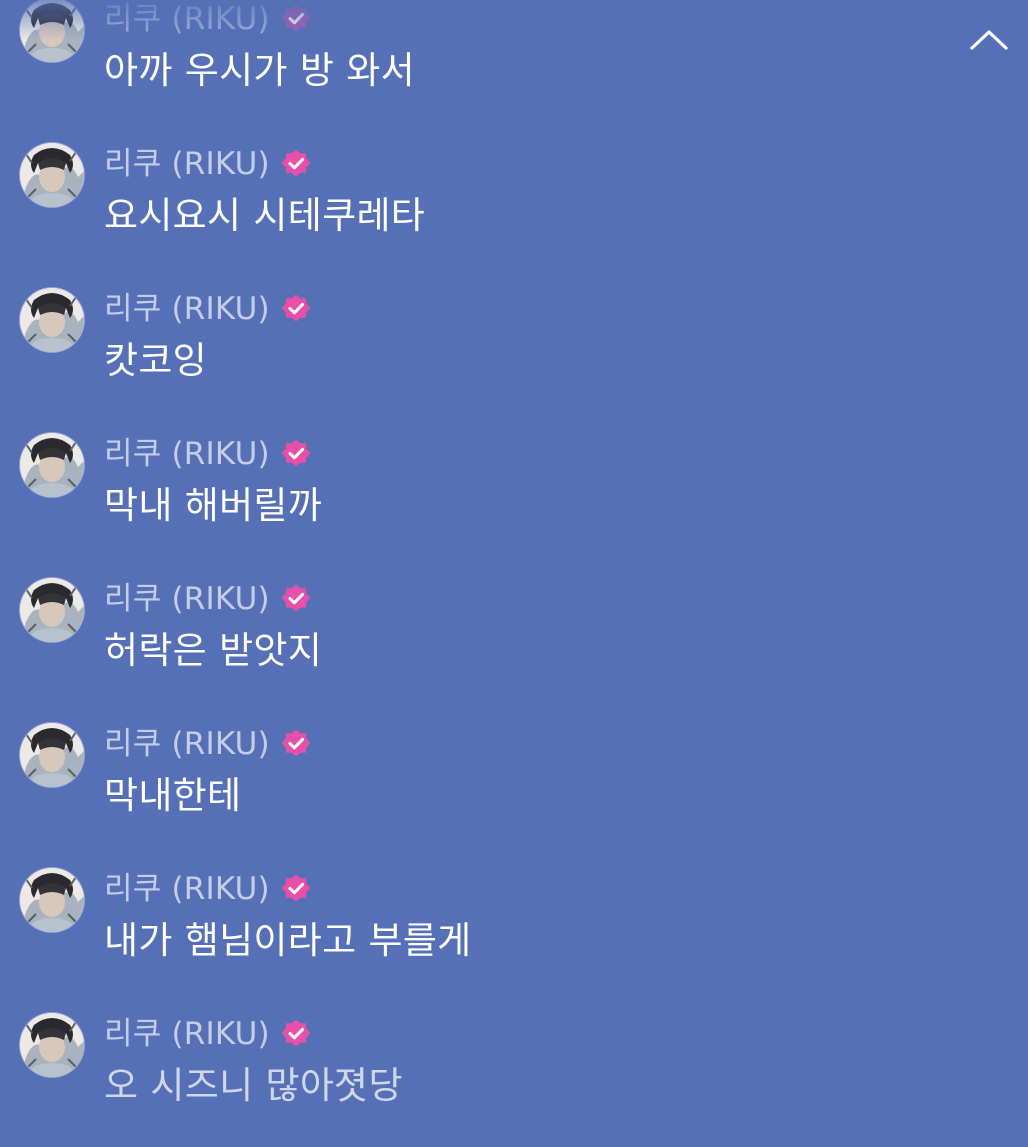 The width and height of the screenshot is (1028, 1147). What do you see at coordinates (288, 940) in the screenshot?
I see `message-text: 내가 햄님이라고 부를게` at bounding box center [288, 940].